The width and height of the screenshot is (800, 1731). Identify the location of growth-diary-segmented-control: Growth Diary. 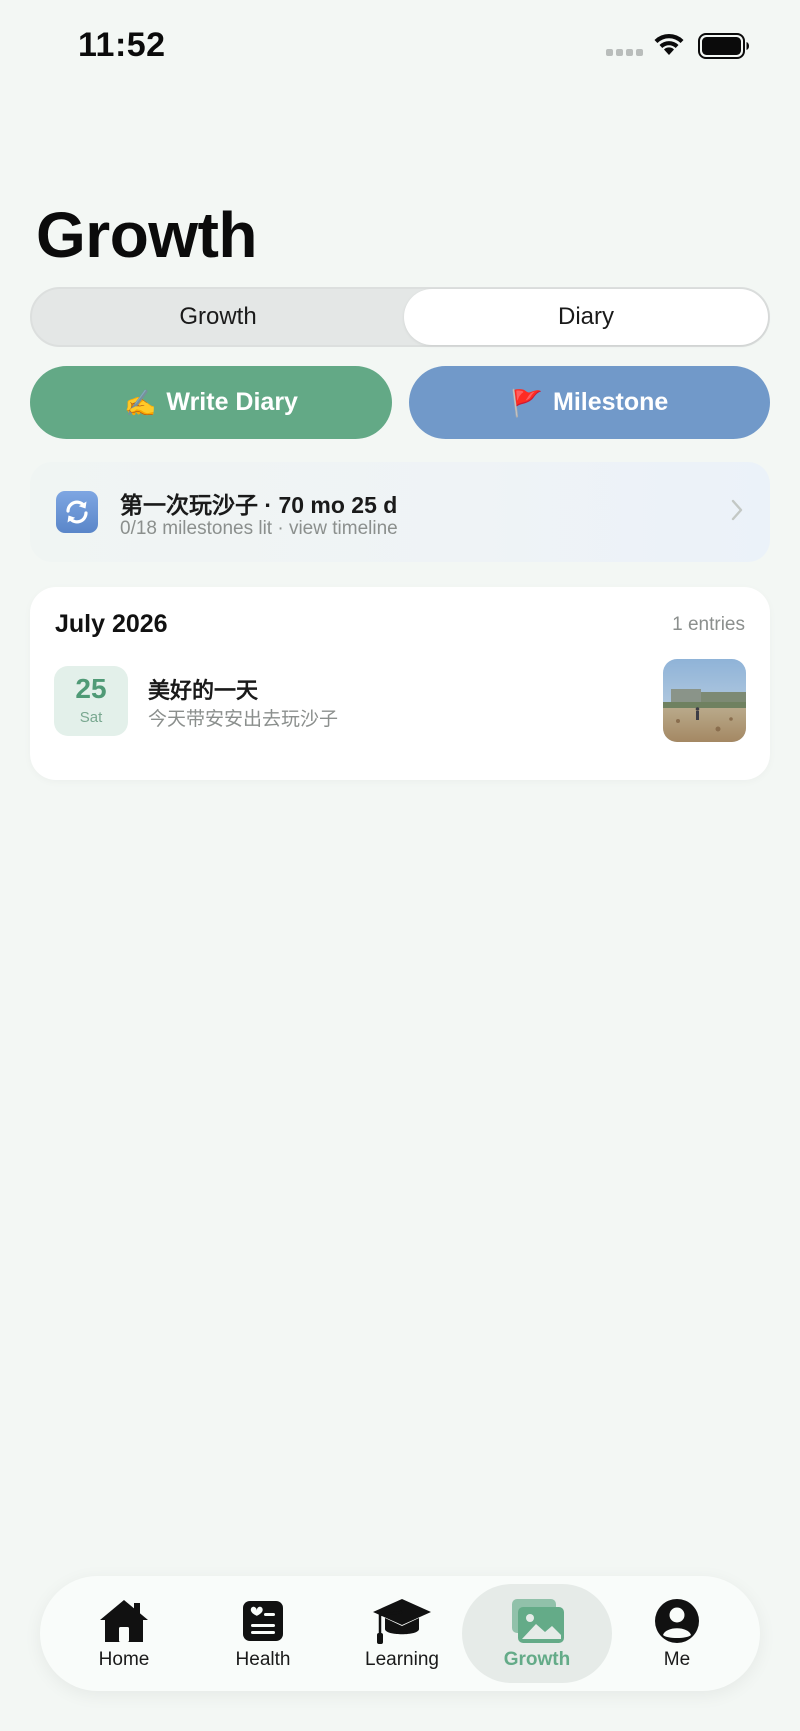
(400, 317).